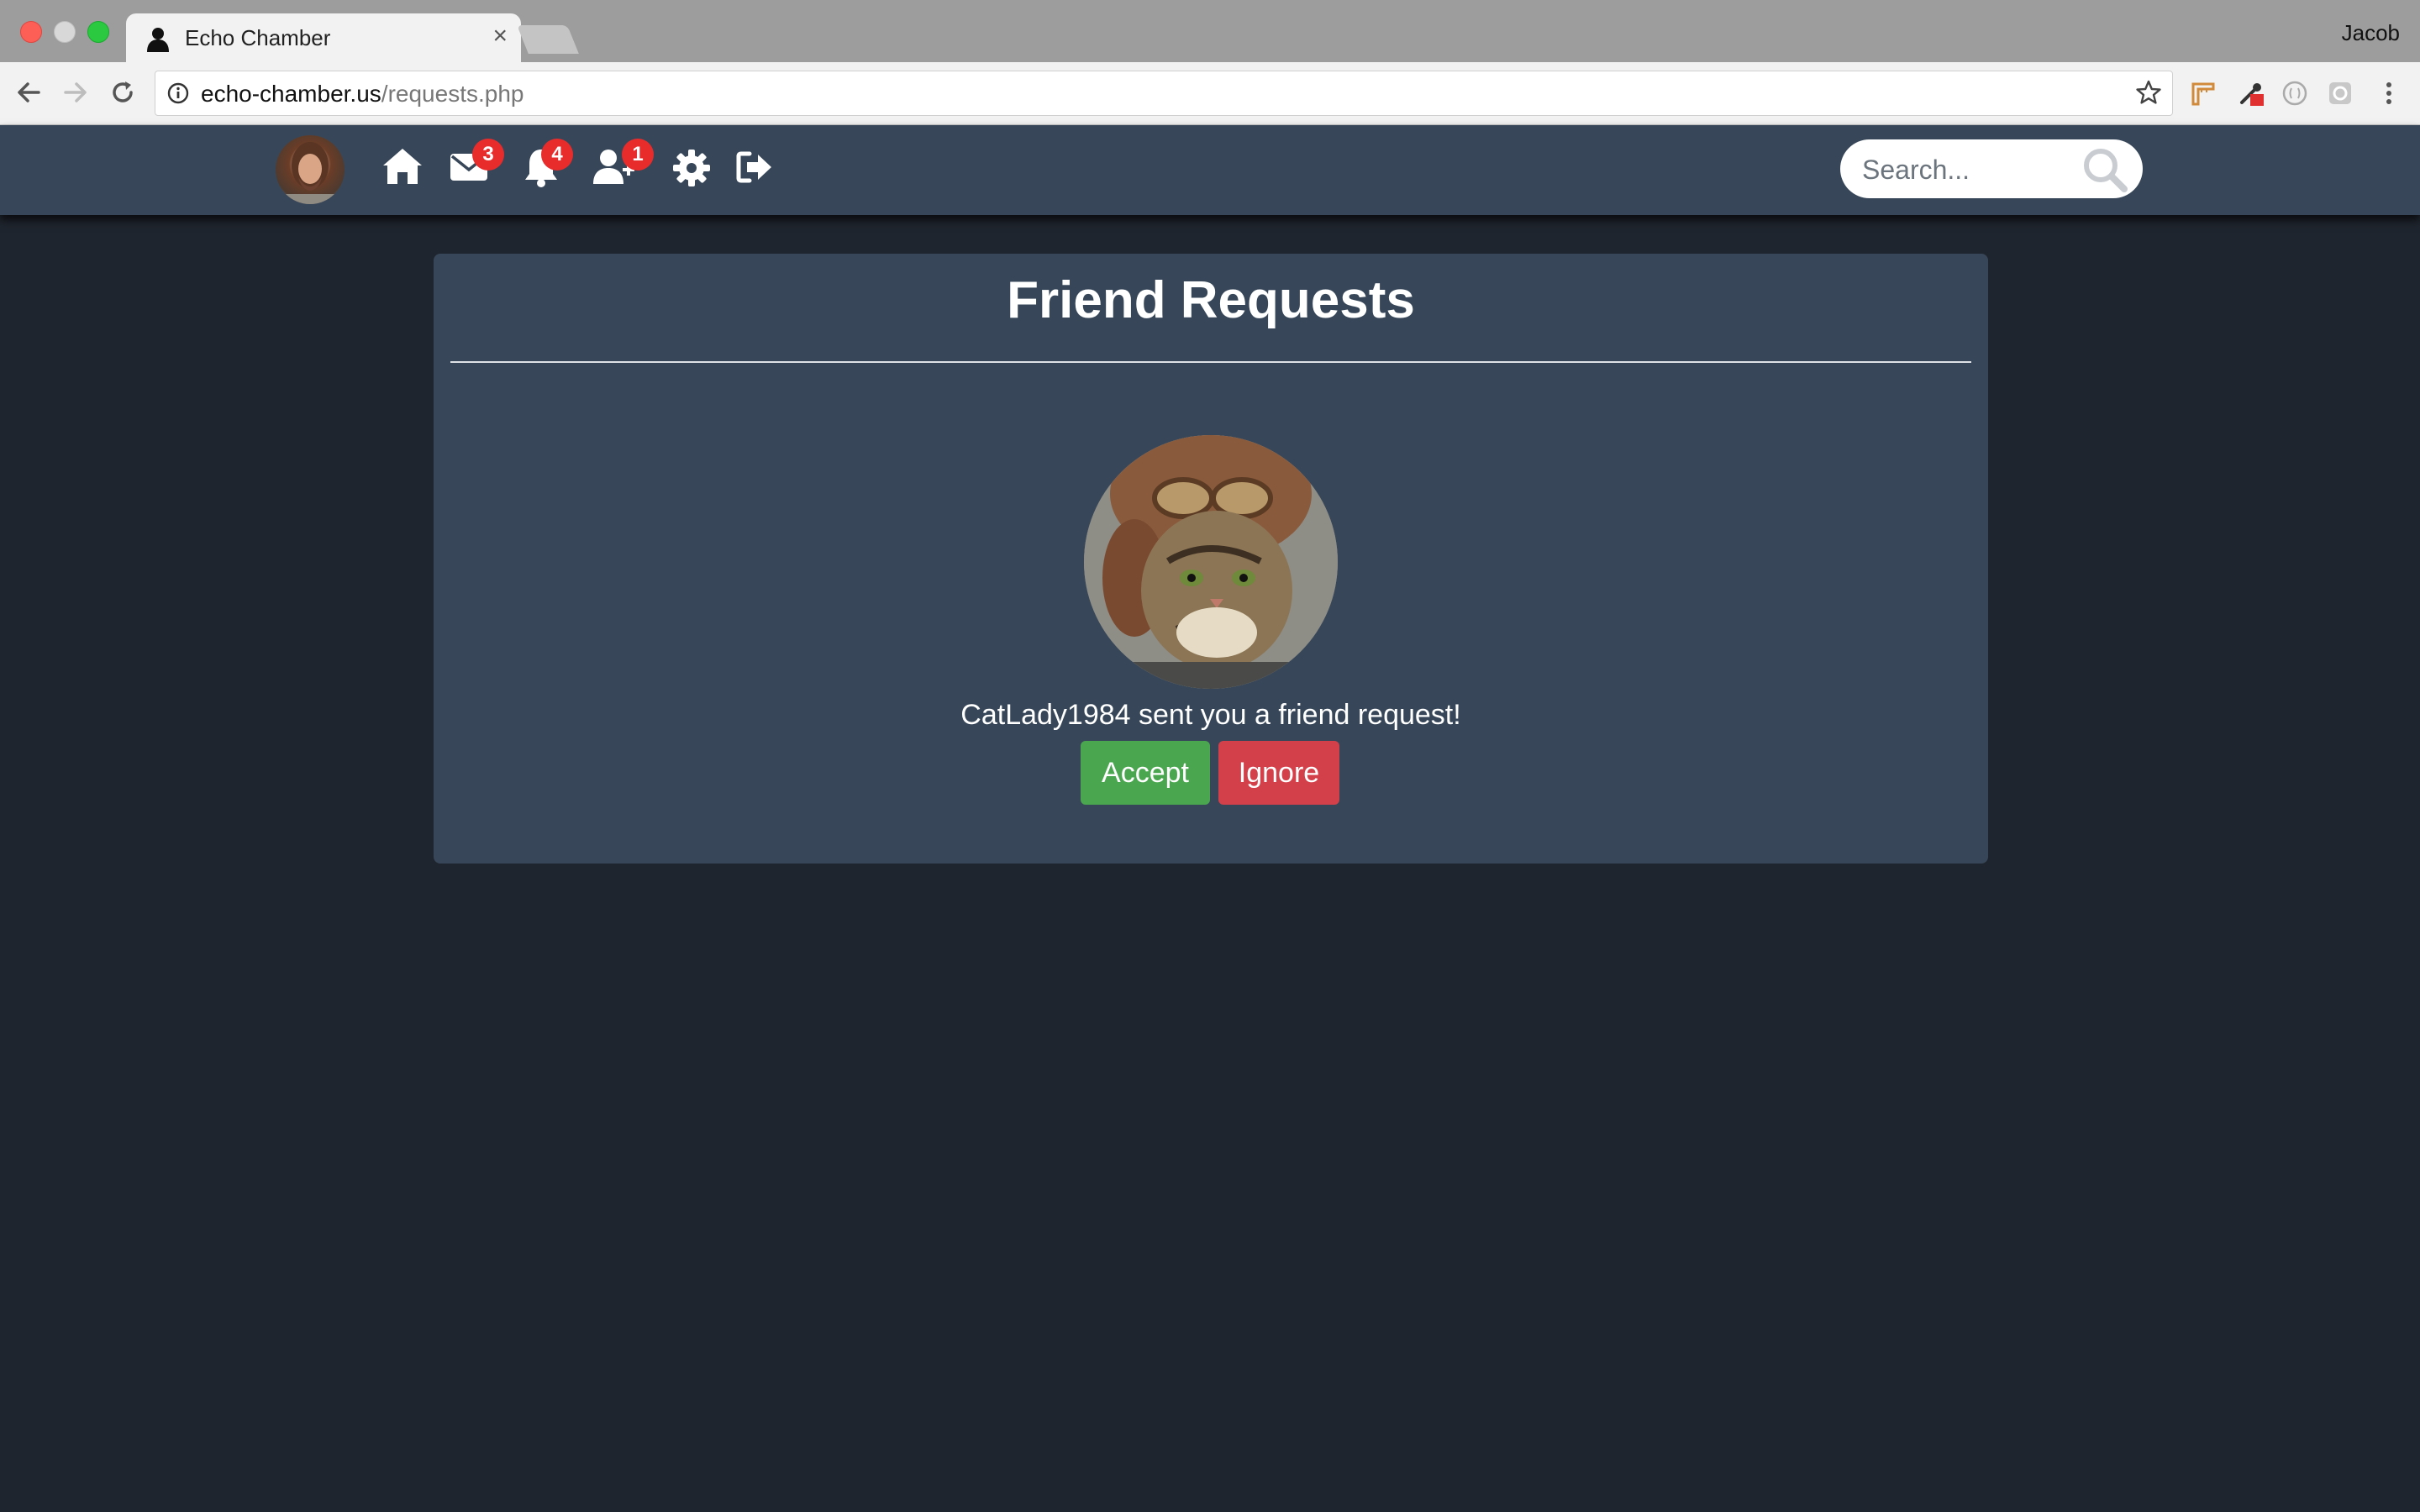 This screenshot has width=2420, height=1512. Describe the element at coordinates (691, 168) in the screenshot. I see `gear-icon` at that location.